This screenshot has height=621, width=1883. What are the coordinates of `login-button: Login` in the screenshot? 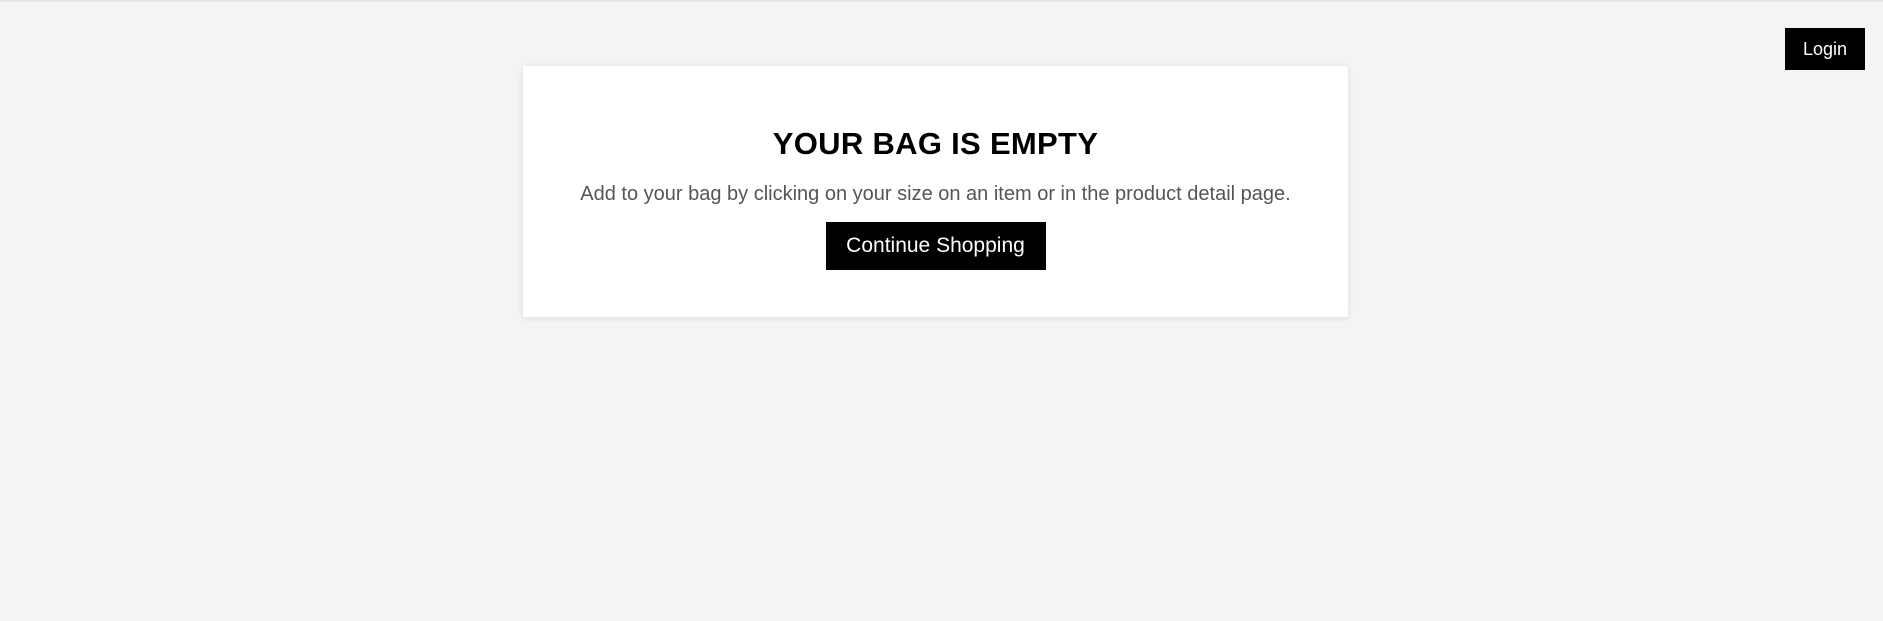 It's located at (1825, 49).